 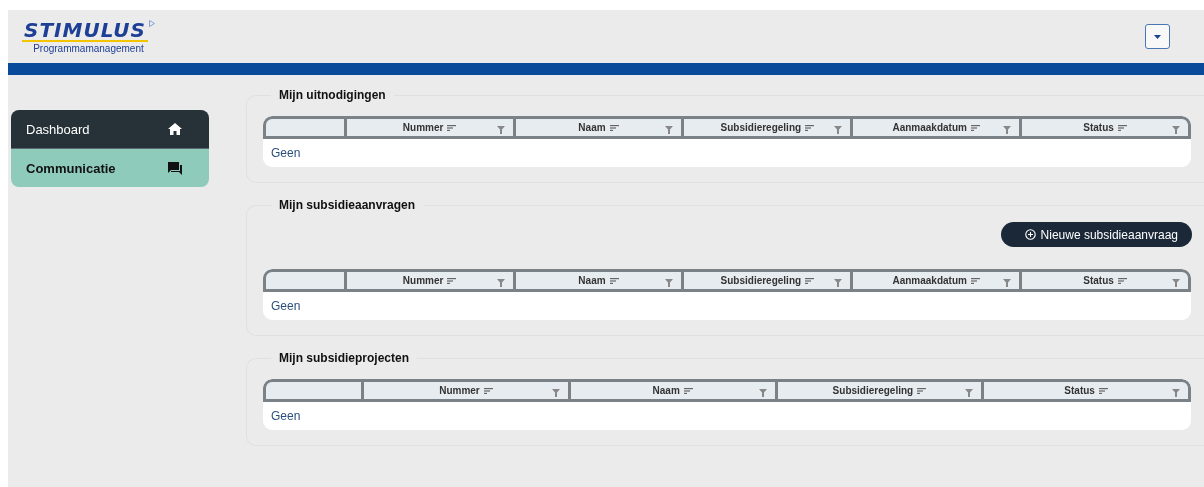 What do you see at coordinates (175, 168) in the screenshot?
I see `chat-icon` at bounding box center [175, 168].